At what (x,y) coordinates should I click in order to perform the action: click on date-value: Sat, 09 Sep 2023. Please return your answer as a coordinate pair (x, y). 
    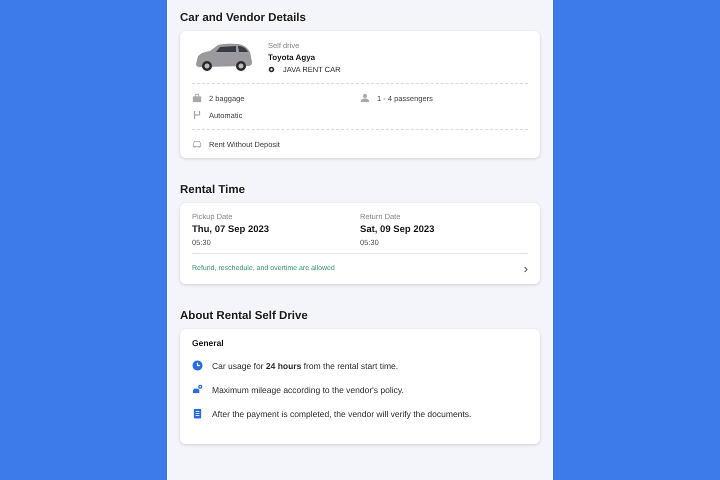
    Looking at the image, I should click on (398, 229).